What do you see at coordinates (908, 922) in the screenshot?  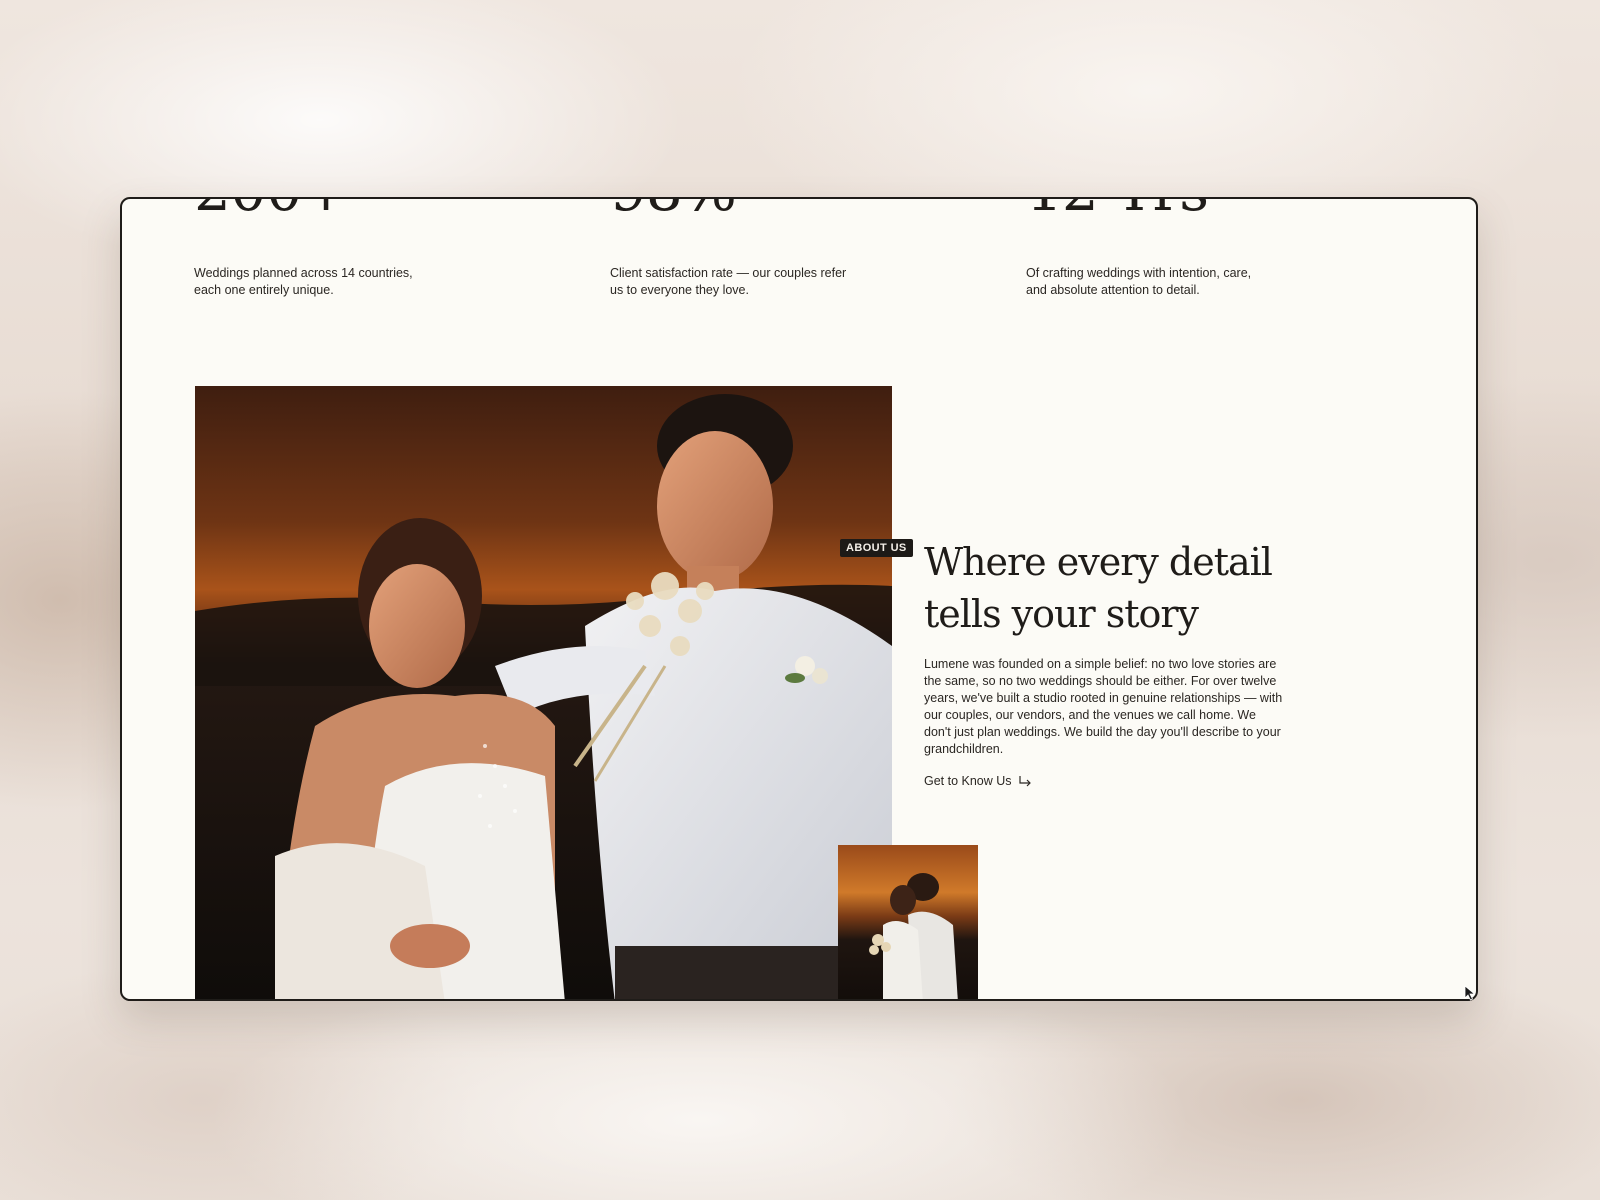 I see `couple-kiss-photo` at bounding box center [908, 922].